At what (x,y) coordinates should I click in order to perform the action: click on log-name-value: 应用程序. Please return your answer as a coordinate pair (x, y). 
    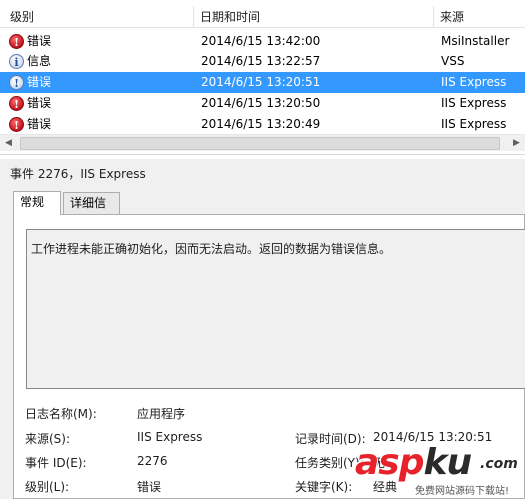
    Looking at the image, I should click on (161, 414).